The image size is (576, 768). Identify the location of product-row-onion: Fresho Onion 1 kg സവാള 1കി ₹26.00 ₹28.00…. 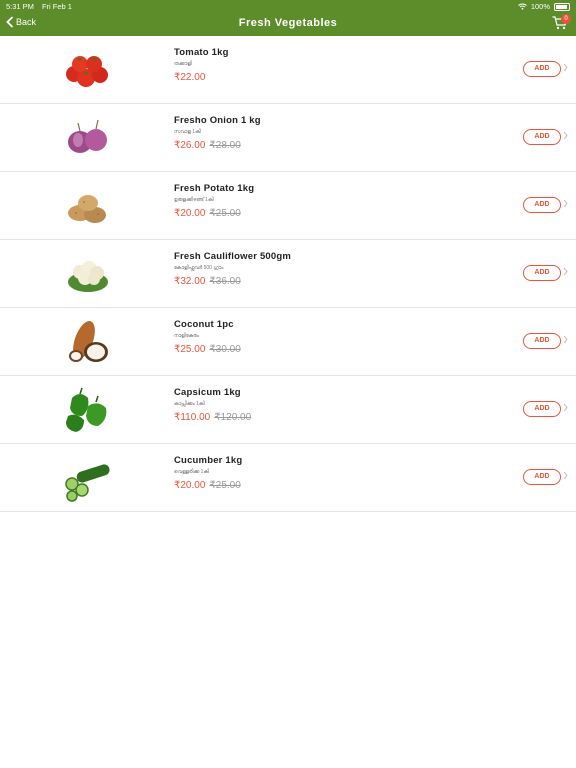
(288, 138).